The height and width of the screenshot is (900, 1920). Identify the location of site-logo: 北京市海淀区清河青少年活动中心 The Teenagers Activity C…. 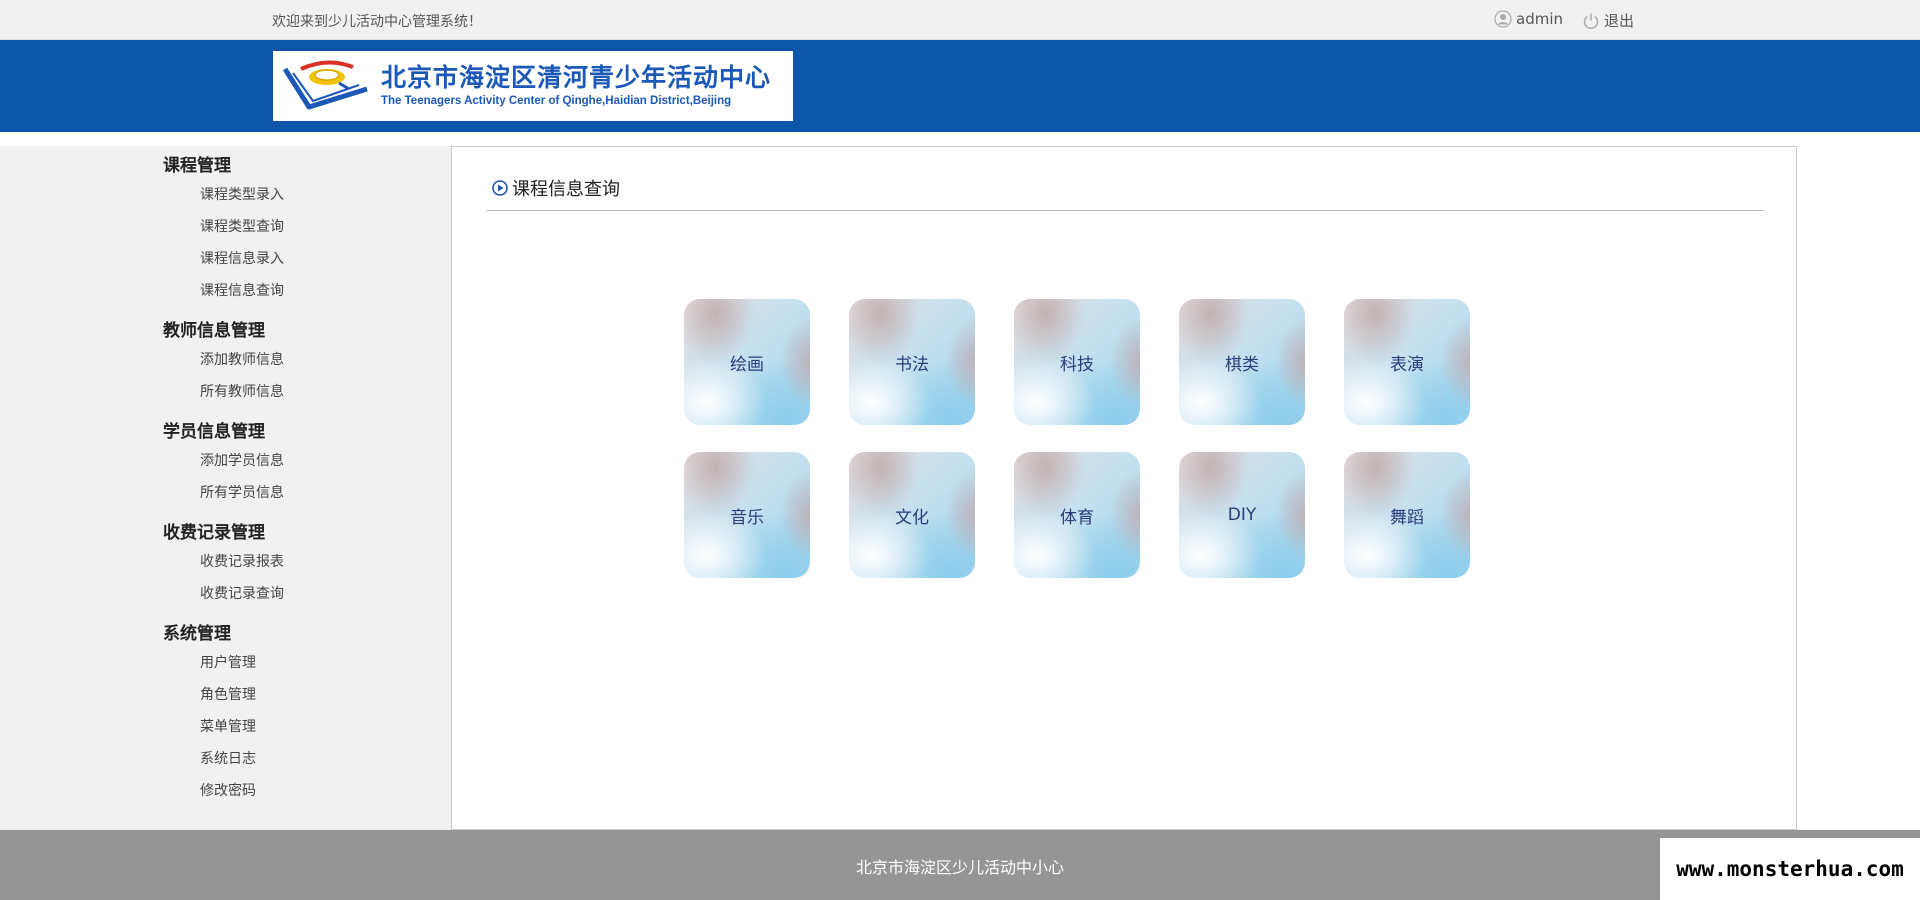
(533, 86).